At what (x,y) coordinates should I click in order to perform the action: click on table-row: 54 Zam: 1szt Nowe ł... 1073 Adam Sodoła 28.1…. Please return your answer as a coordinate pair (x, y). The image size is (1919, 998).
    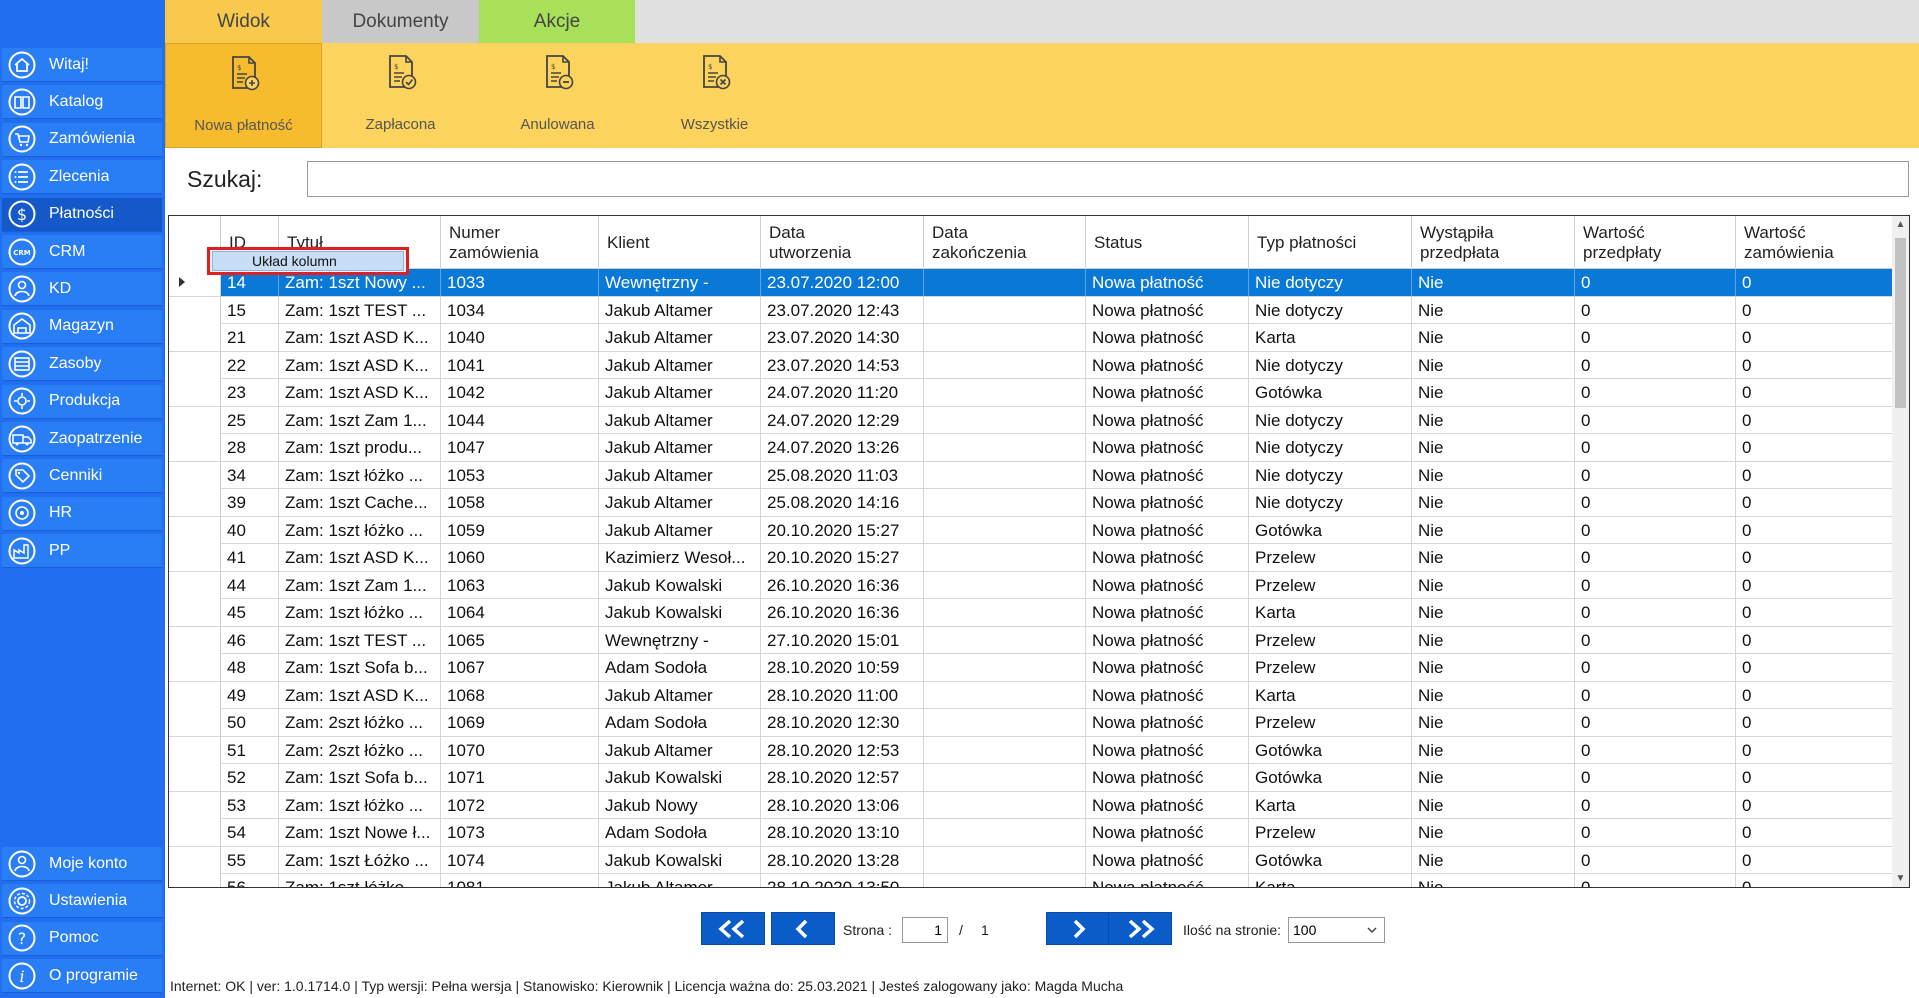
    Looking at the image, I should click on (1031, 833).